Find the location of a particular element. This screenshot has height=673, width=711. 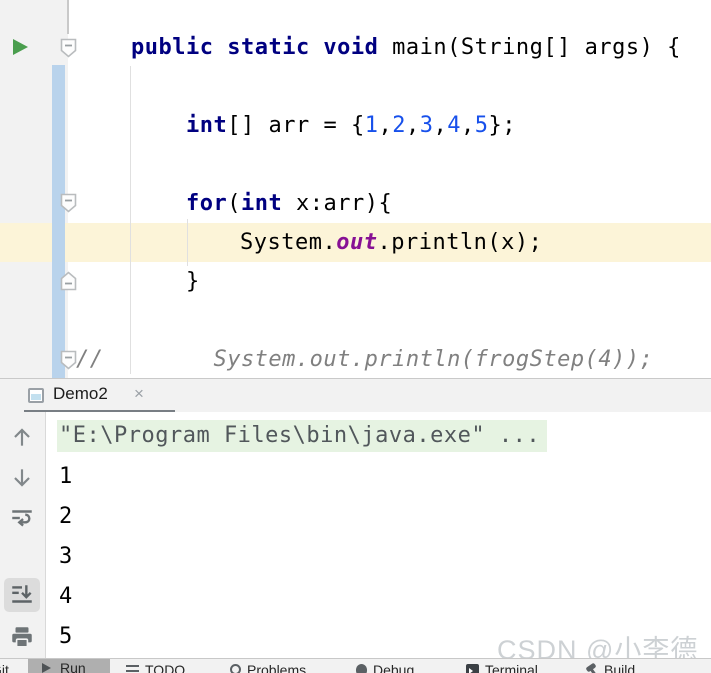

console-icon is located at coordinates (36, 395).